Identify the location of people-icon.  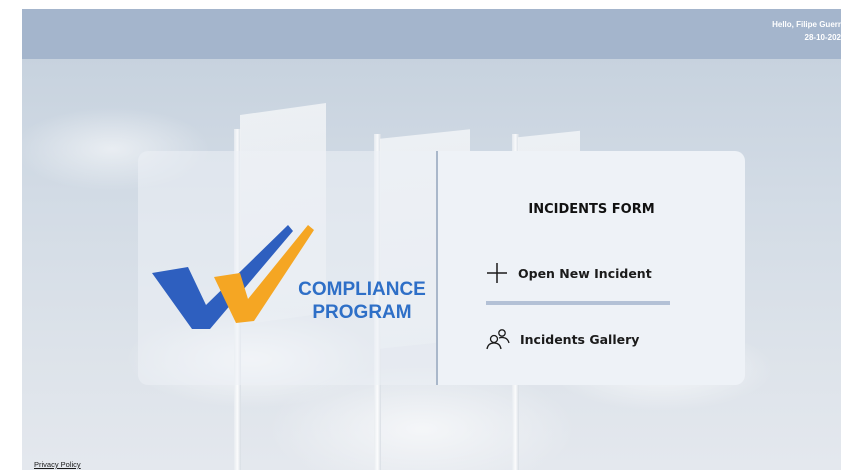
(498, 339).